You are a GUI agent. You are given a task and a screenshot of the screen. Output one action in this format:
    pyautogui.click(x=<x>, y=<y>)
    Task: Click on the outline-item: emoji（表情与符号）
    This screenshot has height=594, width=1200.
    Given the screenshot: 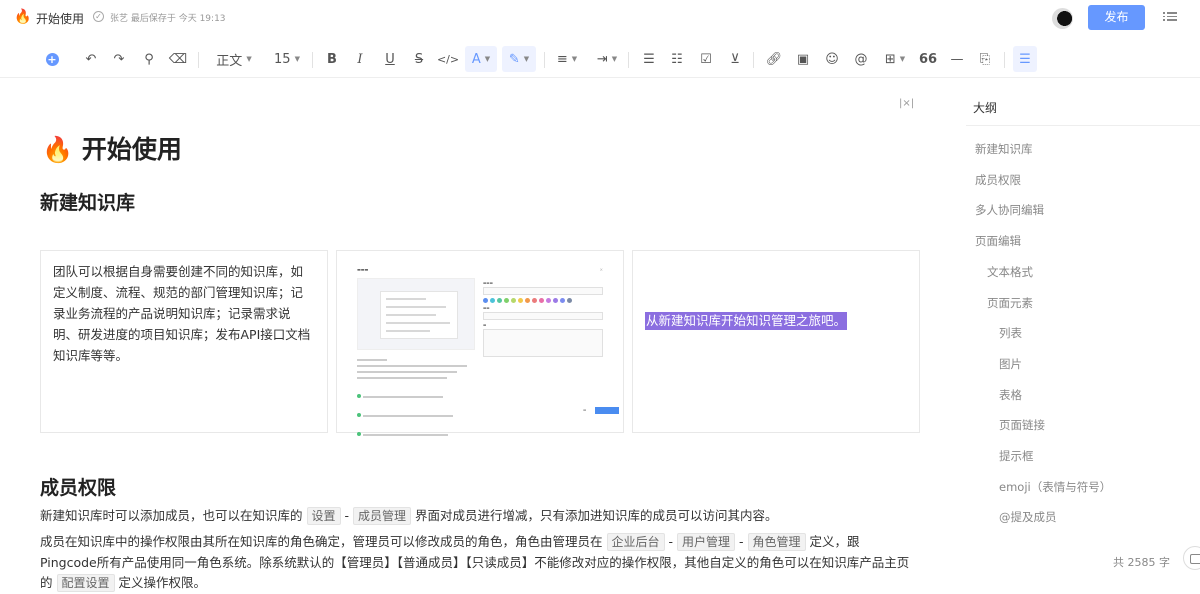 What is the action you would take?
    pyautogui.click(x=1055, y=487)
    